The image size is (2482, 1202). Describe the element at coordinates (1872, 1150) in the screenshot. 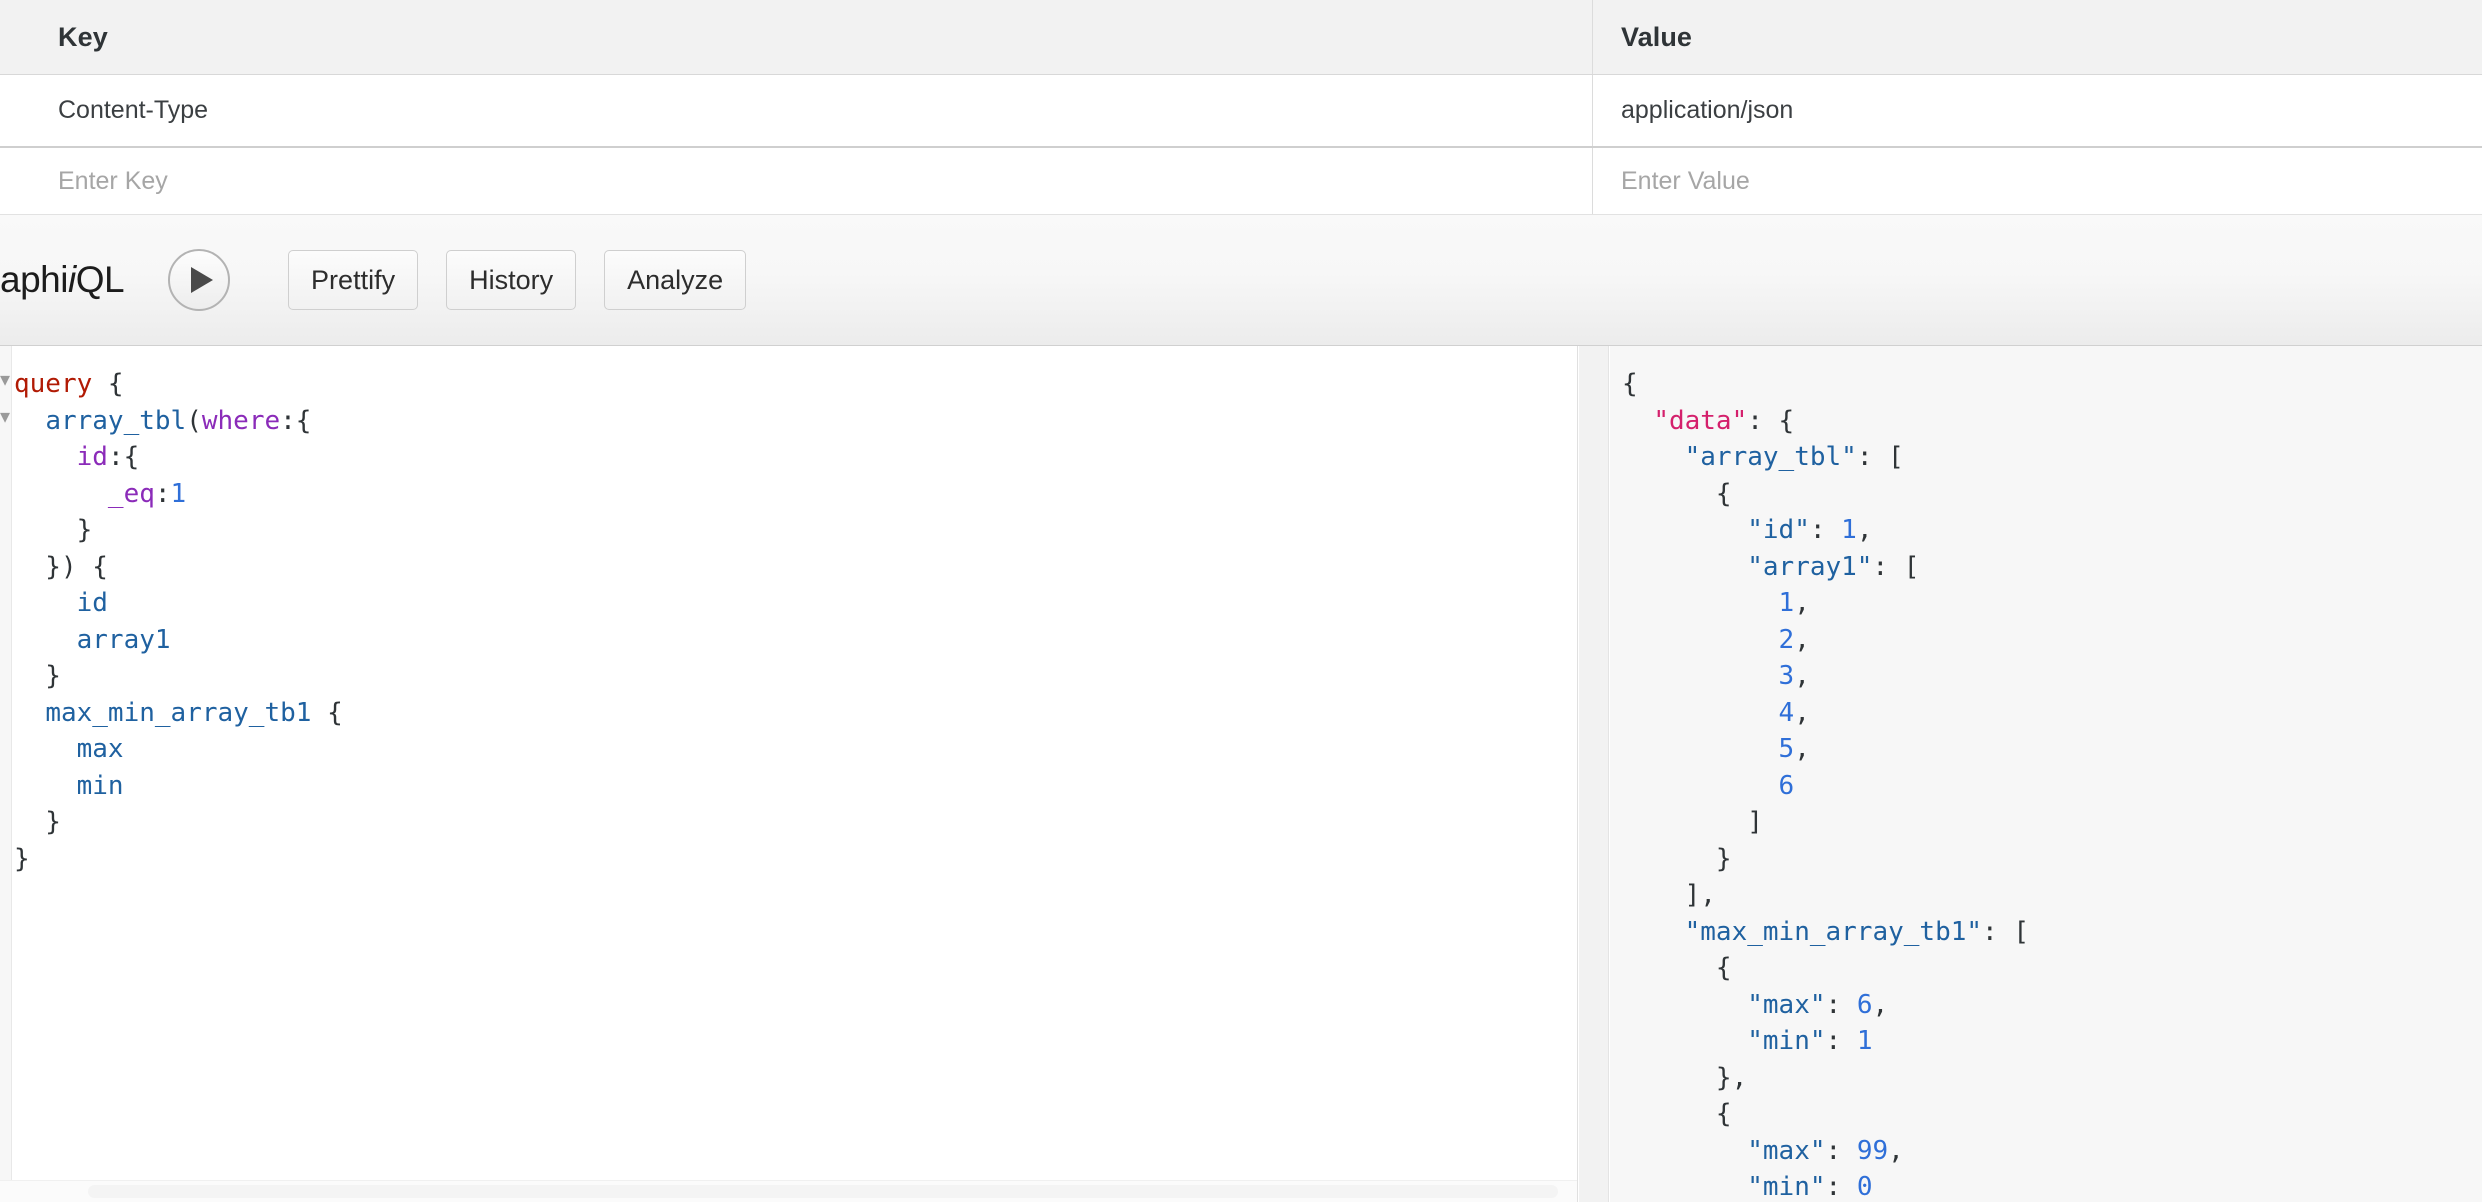

I see `code-token: 99` at that location.